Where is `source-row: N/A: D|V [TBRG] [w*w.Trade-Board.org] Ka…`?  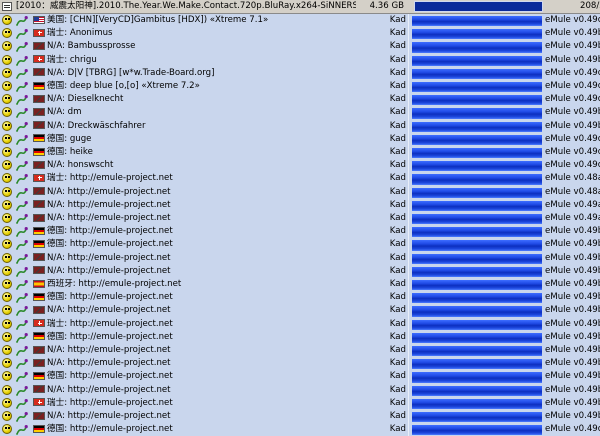 source-row: N/A: D|V [TBRG] [w*w.Trade-Board.org] Ka… is located at coordinates (300, 73).